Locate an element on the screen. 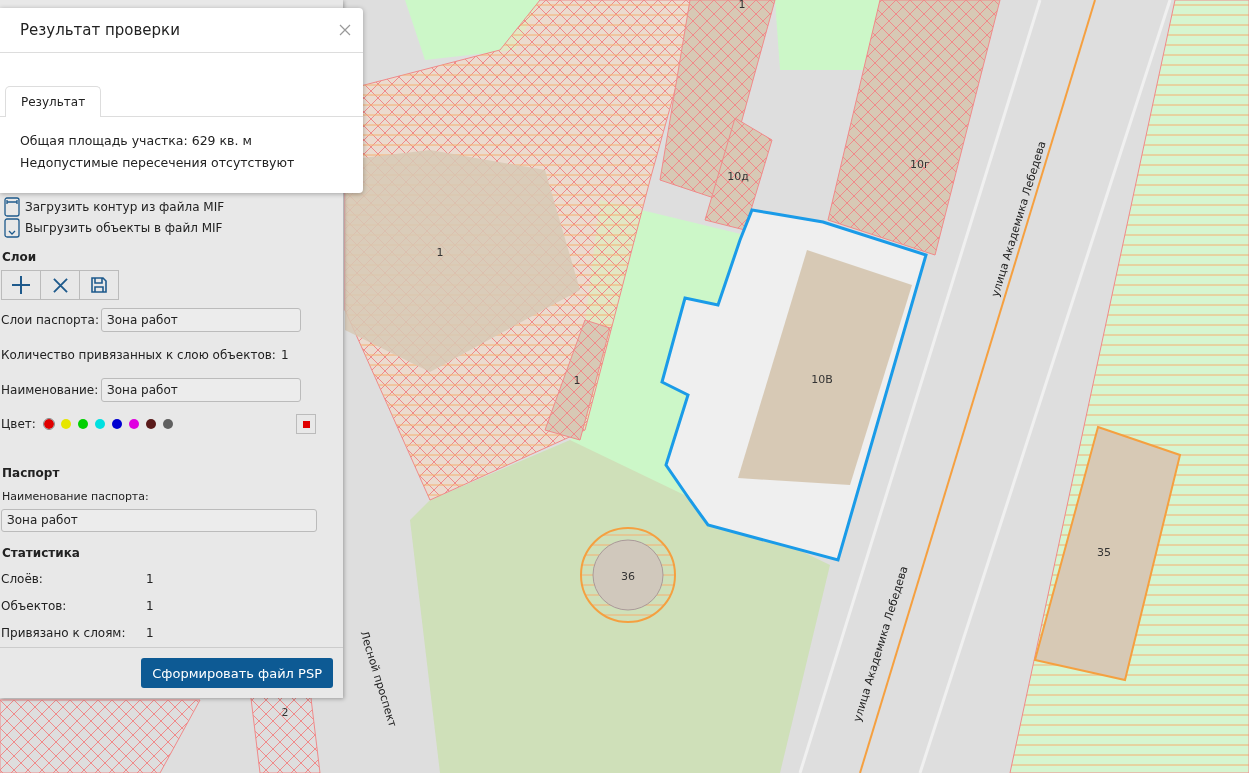 Image resolution: width=1249 pixels, height=773 pixels. passport-name-field: Зона работ is located at coordinates (159, 520).